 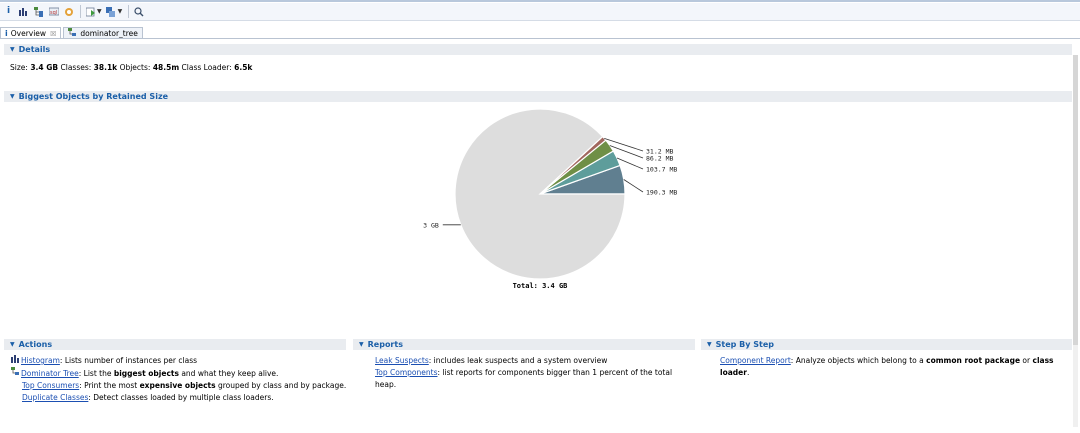 What do you see at coordinates (53, 34) in the screenshot?
I see `close-icon: ☒` at bounding box center [53, 34].